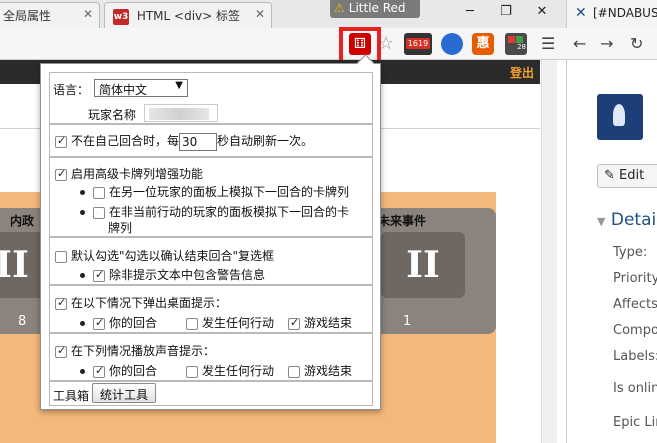 The image size is (657, 443). I want to click on confirm-row: 默认勾选"勾选以确认结束回合"复选框, so click(164, 255).